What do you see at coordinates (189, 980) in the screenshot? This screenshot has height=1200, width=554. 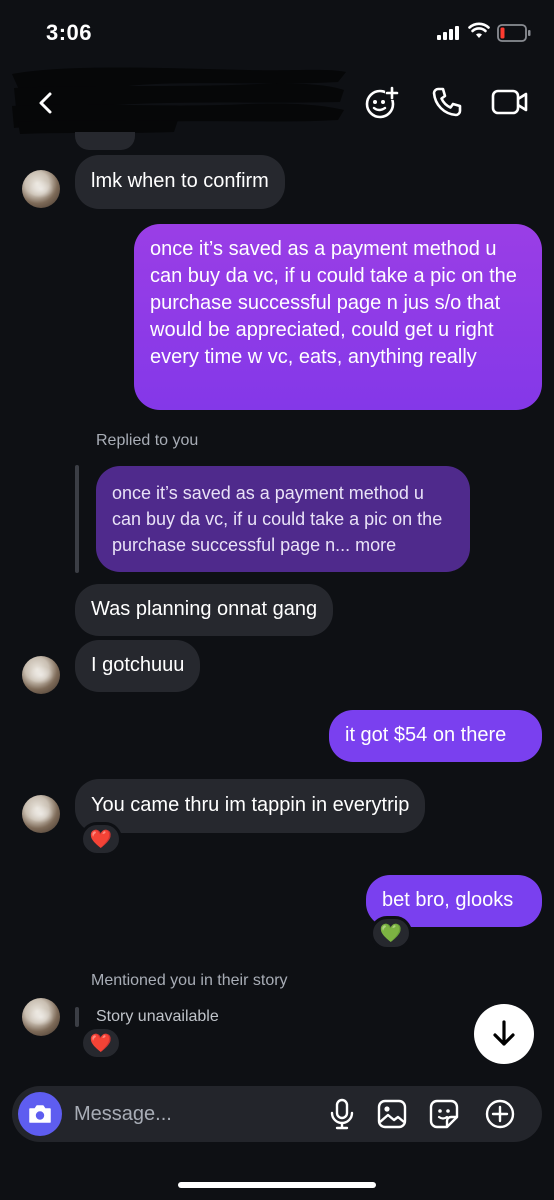 I see `story-mention-label: Mentioned you in their story` at bounding box center [189, 980].